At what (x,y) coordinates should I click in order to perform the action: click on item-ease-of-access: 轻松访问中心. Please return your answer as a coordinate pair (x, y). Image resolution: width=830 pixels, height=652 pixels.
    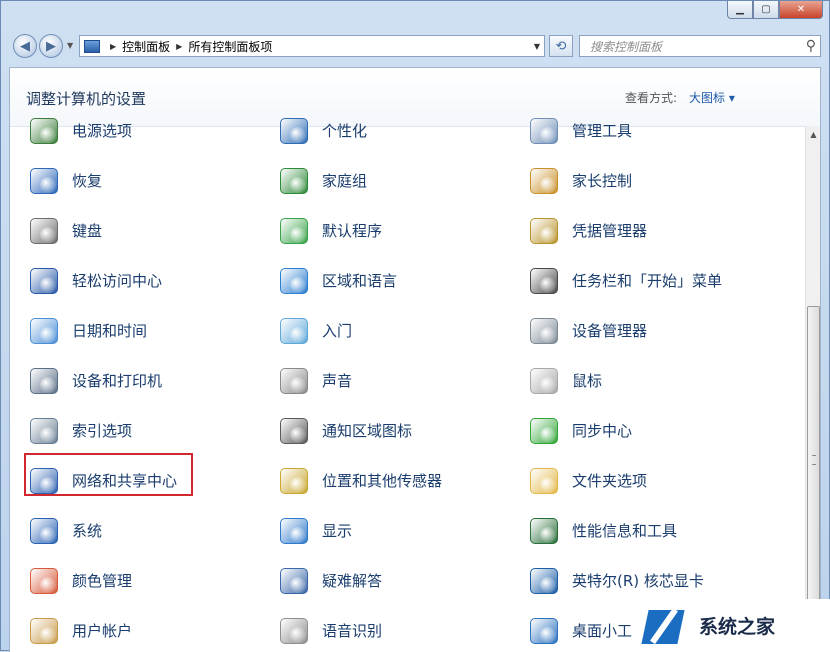
    Looking at the image, I should click on (94, 280).